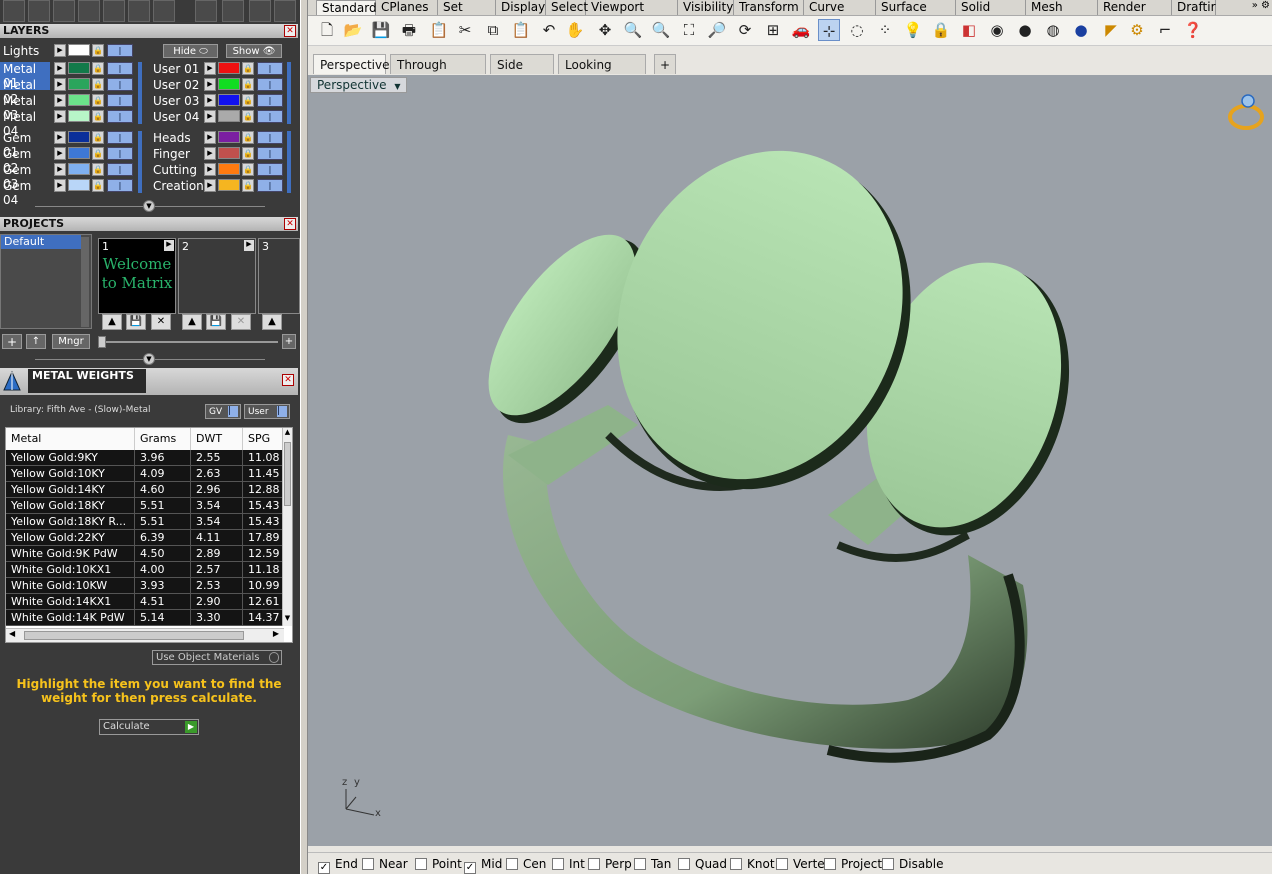  What do you see at coordinates (145, 538) in the screenshot?
I see `table-row: Yellow Gold:22KY 6.39 4.11 17.89` at bounding box center [145, 538].